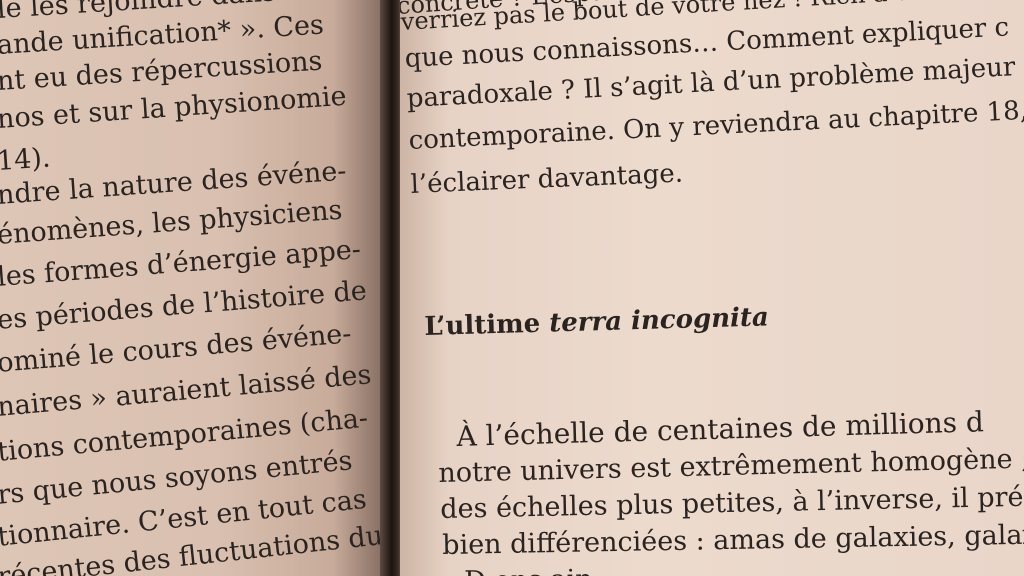 This screenshot has width=1024, height=576. I want to click on section-heading: L’ultime terra incognita, so click(596, 322).